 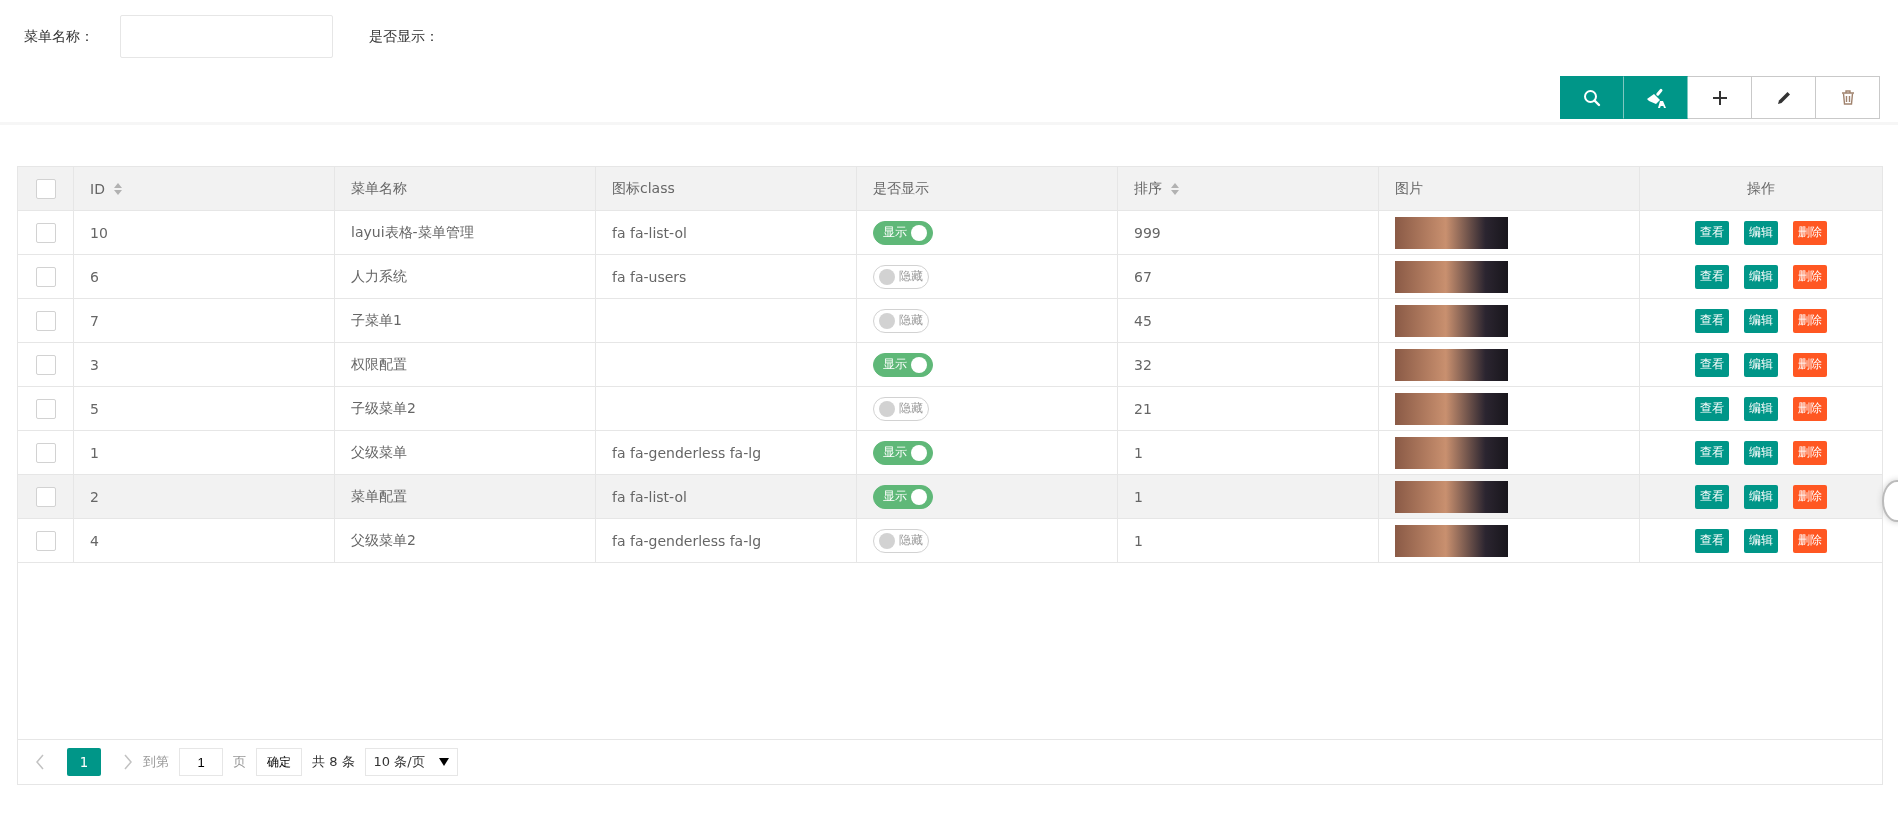 What do you see at coordinates (279, 762) in the screenshot?
I see `confirm-button: 确定` at bounding box center [279, 762].